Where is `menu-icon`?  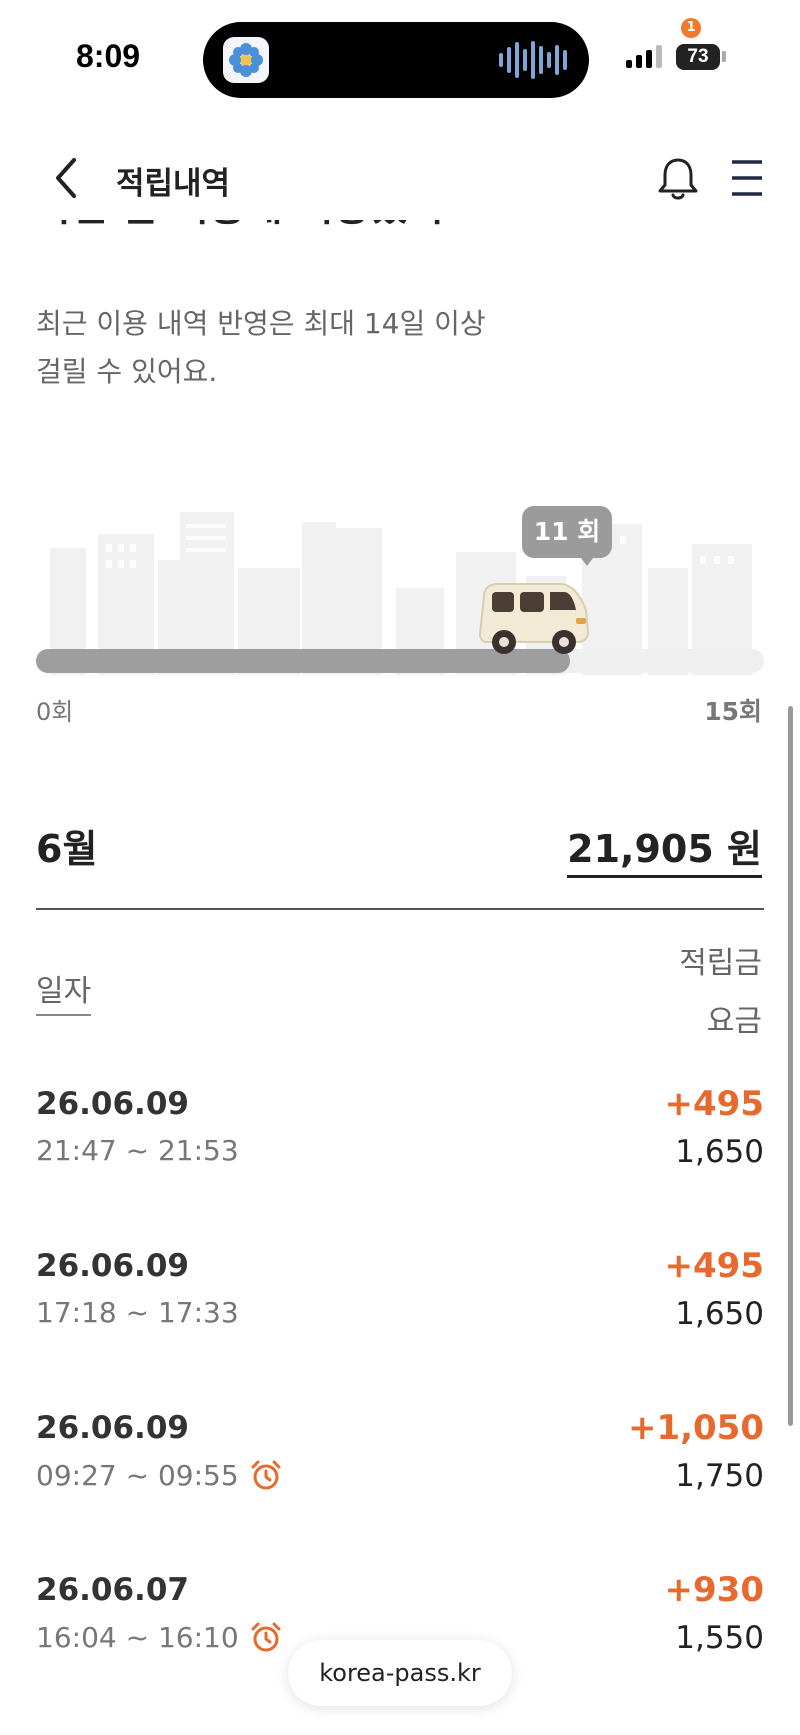
menu-icon is located at coordinates (747, 178).